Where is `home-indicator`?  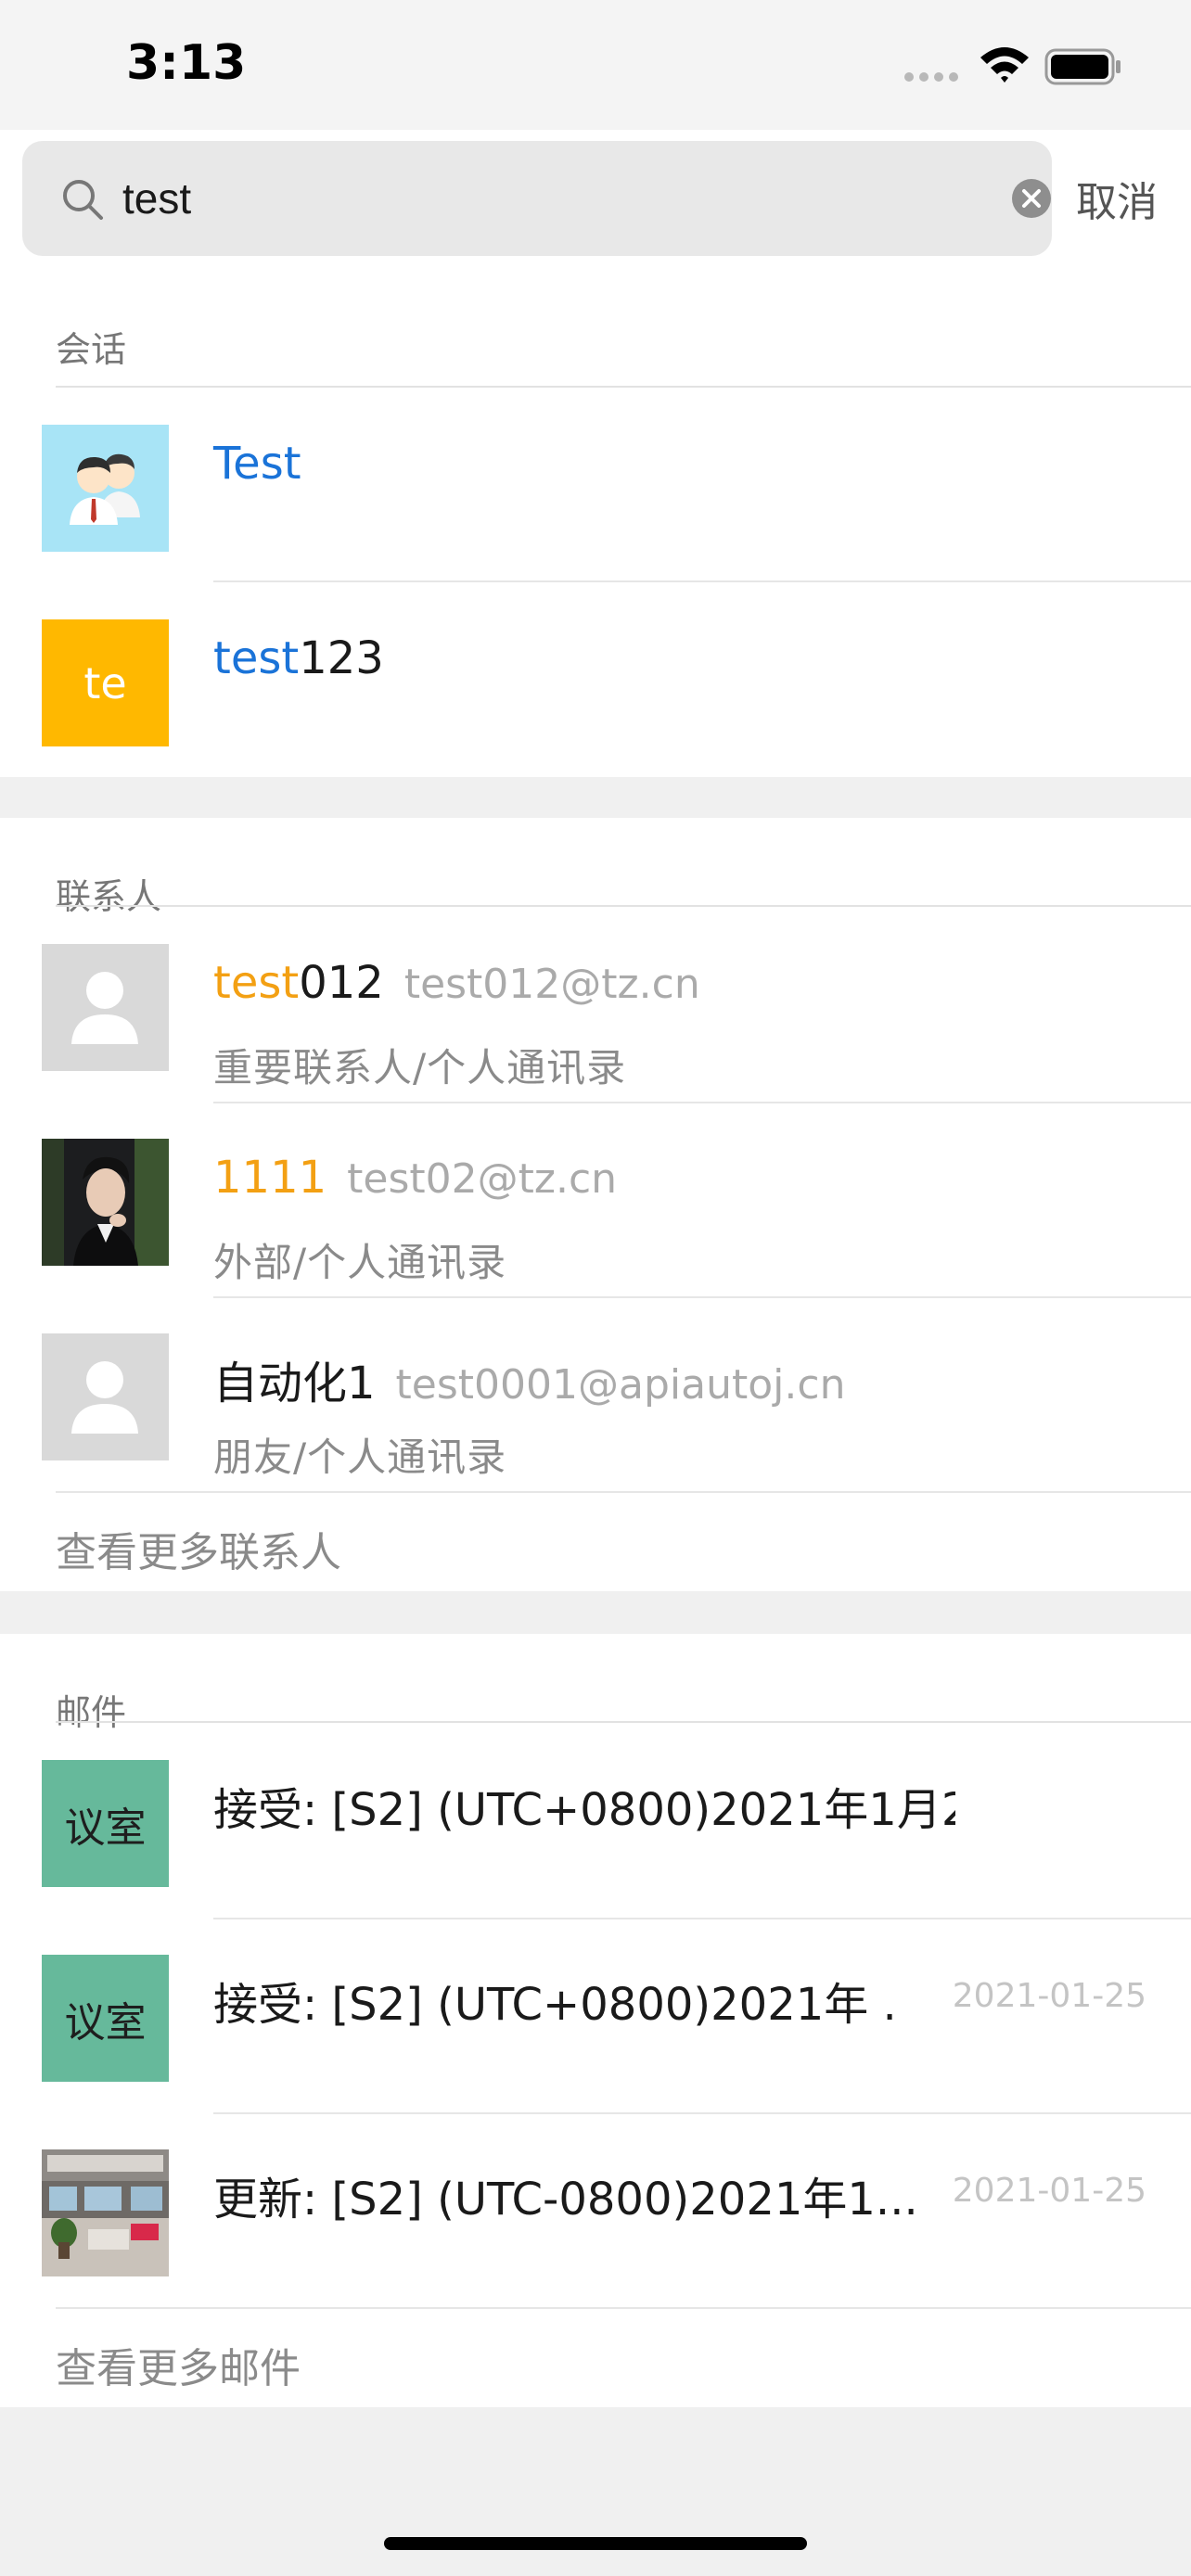 home-indicator is located at coordinates (595, 2543).